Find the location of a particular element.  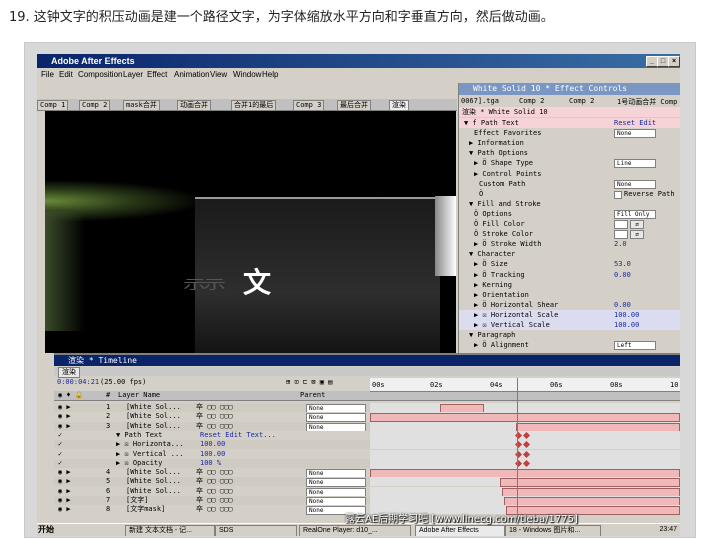

current-time-indicator is located at coordinates (517, 451).